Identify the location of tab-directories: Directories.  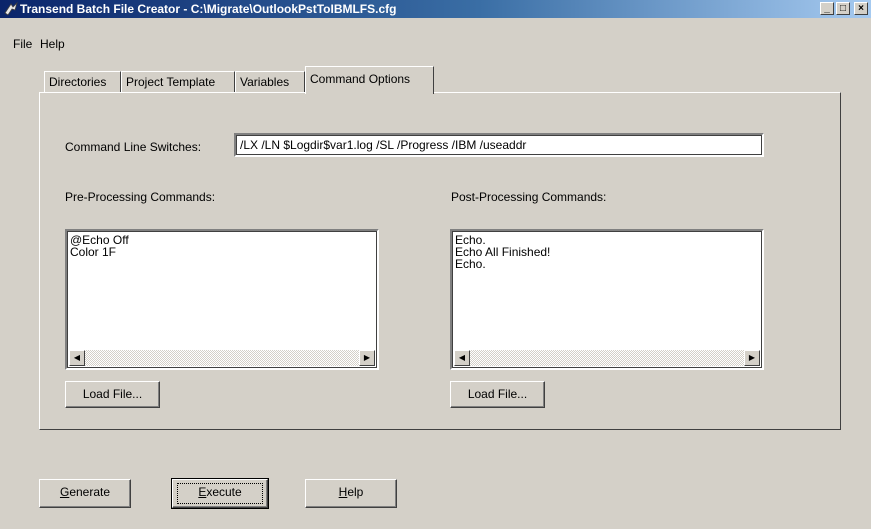
(82, 81).